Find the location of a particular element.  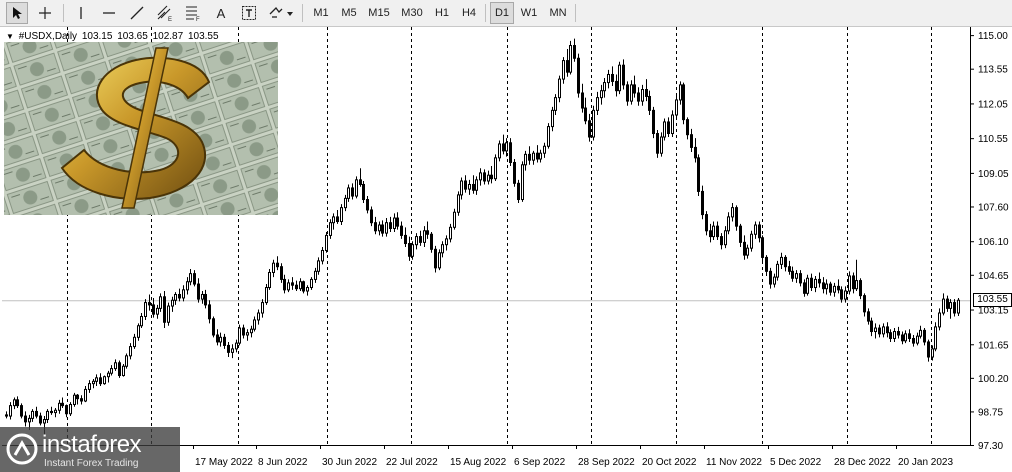

horizontal-line-tool-button is located at coordinates (109, 13).